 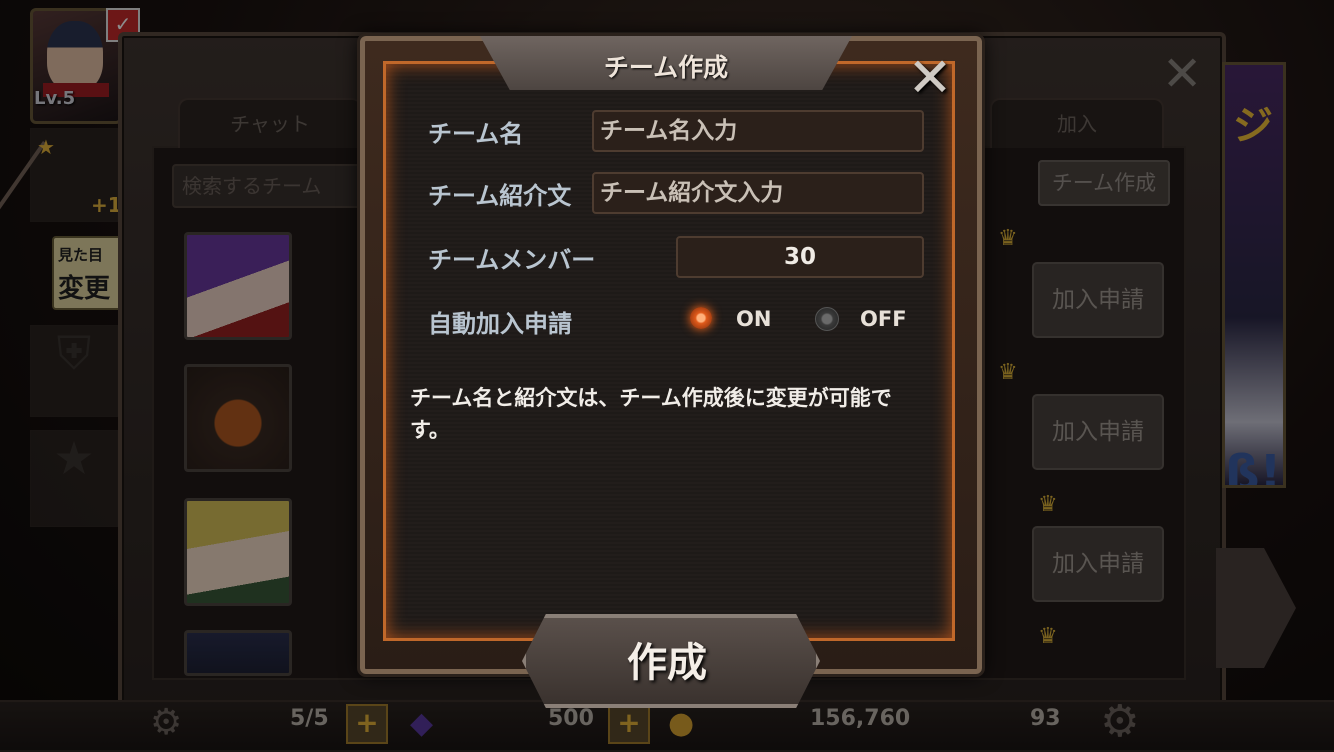 What do you see at coordinates (930, 78) in the screenshot?
I see `close-icon: ✕` at bounding box center [930, 78].